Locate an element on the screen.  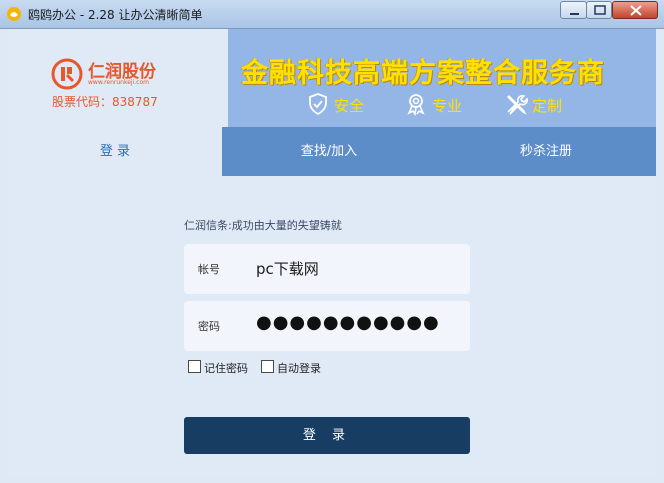
medal-icon is located at coordinates (416, 105).